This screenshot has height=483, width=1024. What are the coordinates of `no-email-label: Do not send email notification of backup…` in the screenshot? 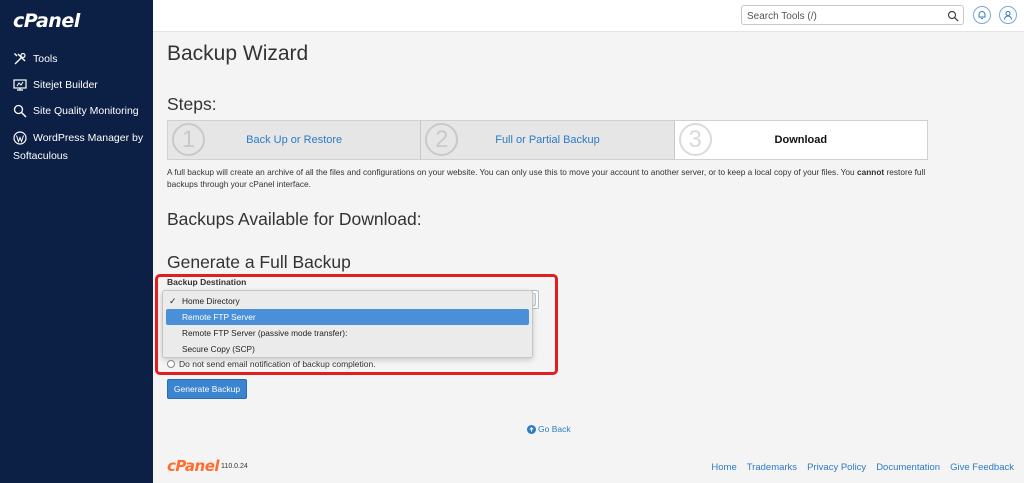 It's located at (277, 364).